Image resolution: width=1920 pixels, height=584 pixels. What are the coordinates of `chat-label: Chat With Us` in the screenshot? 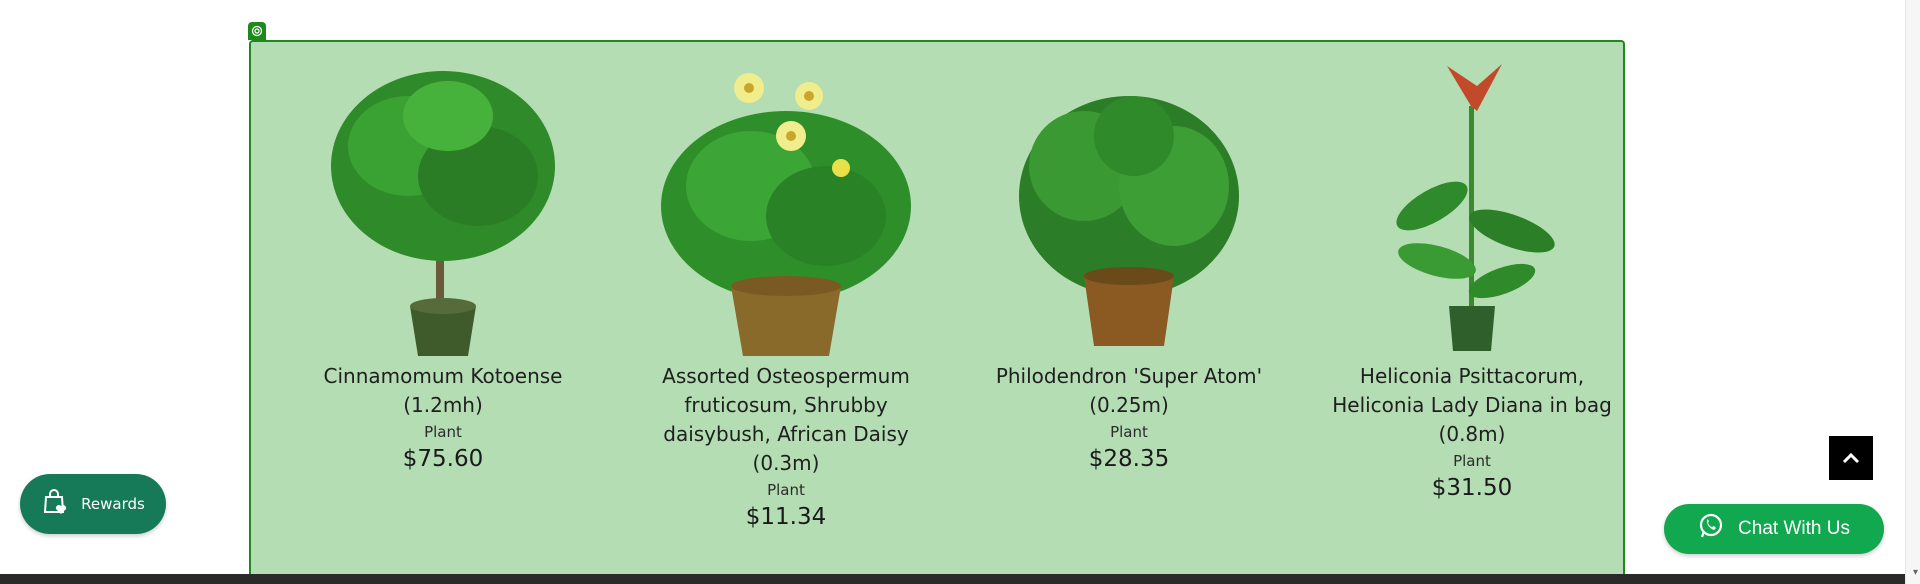 It's located at (1794, 528).